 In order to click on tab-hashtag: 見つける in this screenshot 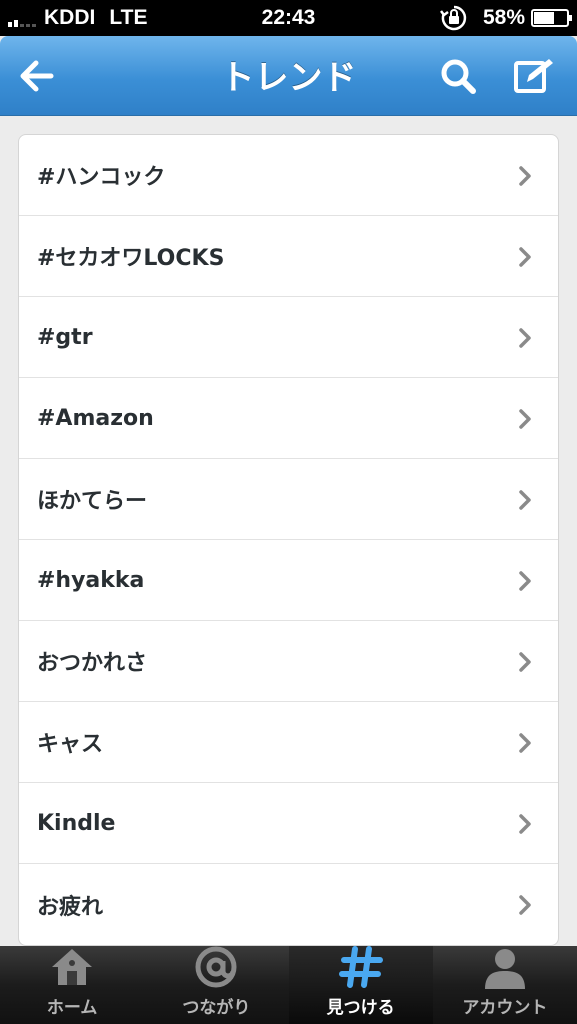, I will do `click(360, 984)`.